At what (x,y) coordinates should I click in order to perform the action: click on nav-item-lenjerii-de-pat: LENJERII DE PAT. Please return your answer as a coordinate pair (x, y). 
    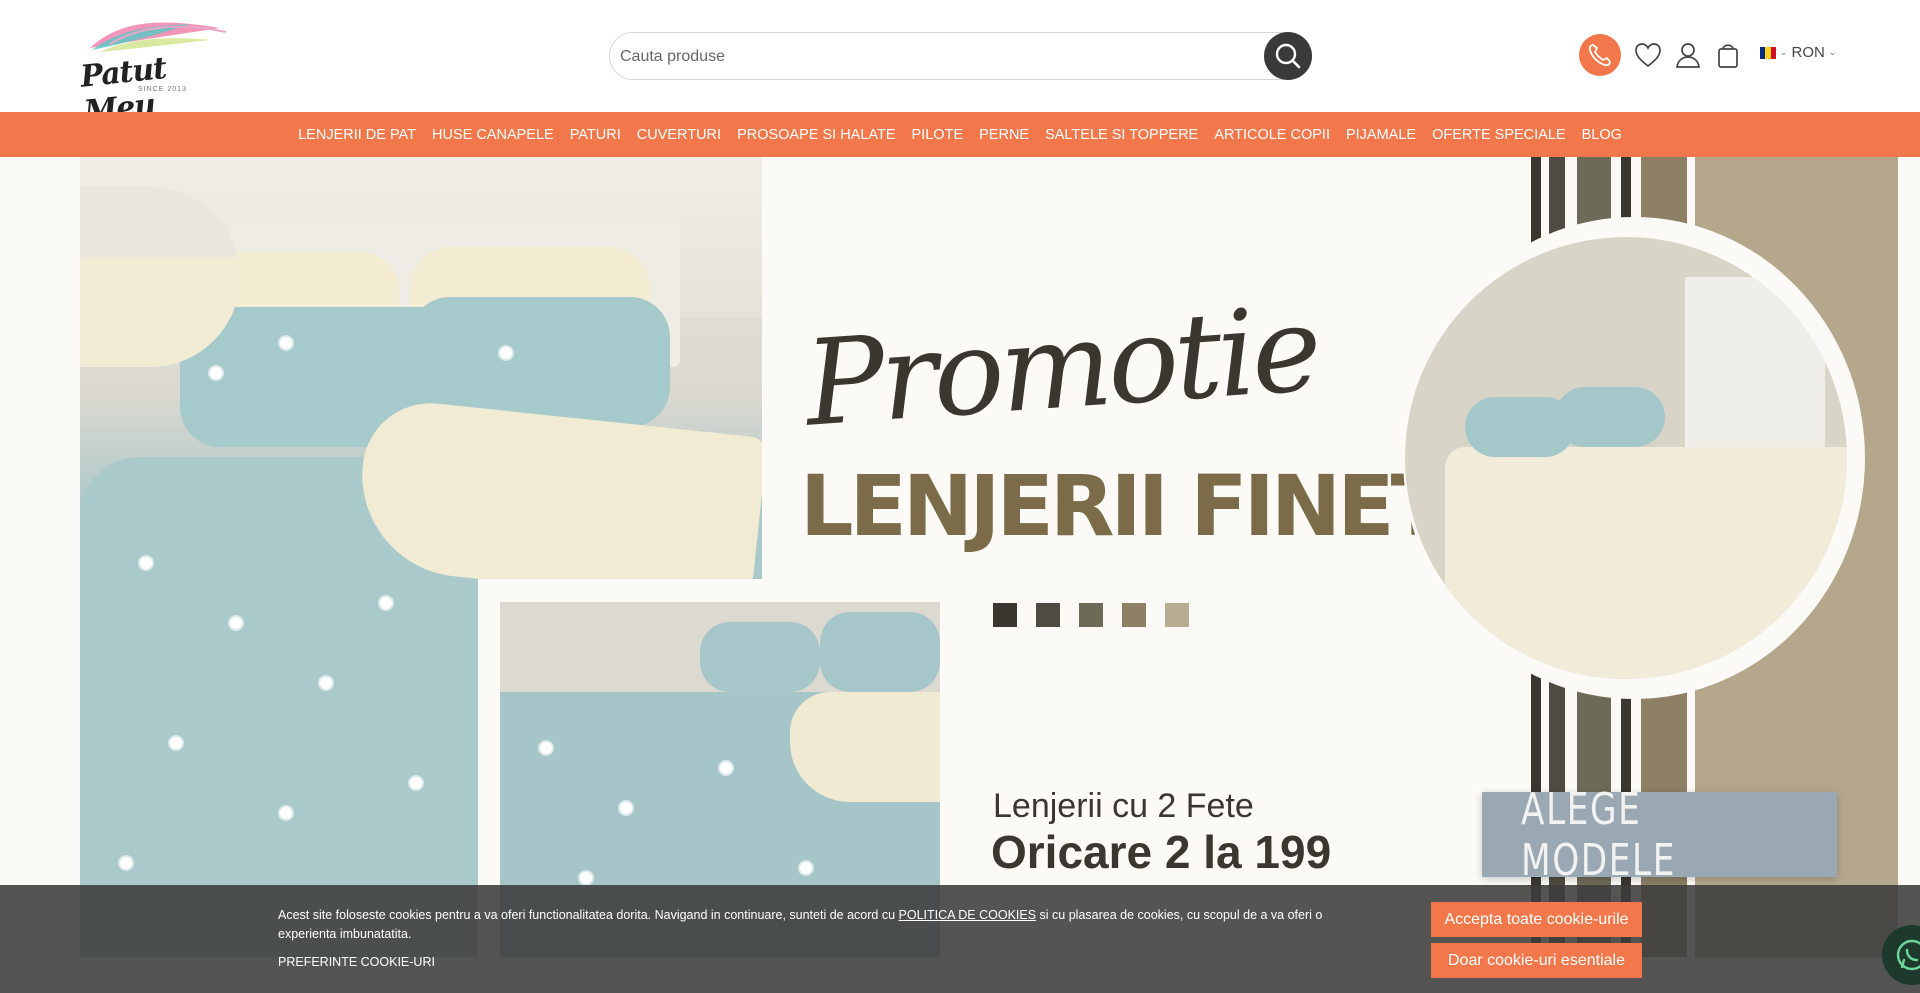
    Looking at the image, I should click on (357, 135).